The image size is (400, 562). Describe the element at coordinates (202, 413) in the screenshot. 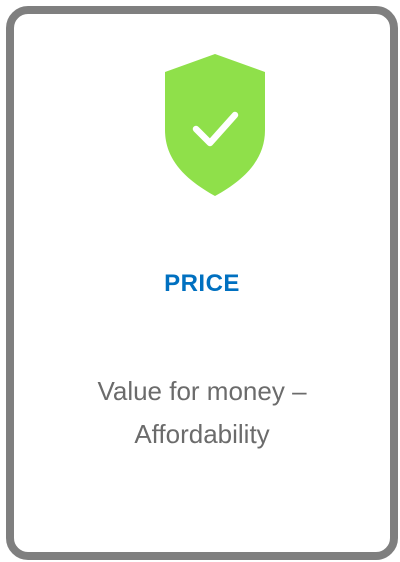

I see `card-description: Value for money – Affordability` at that location.